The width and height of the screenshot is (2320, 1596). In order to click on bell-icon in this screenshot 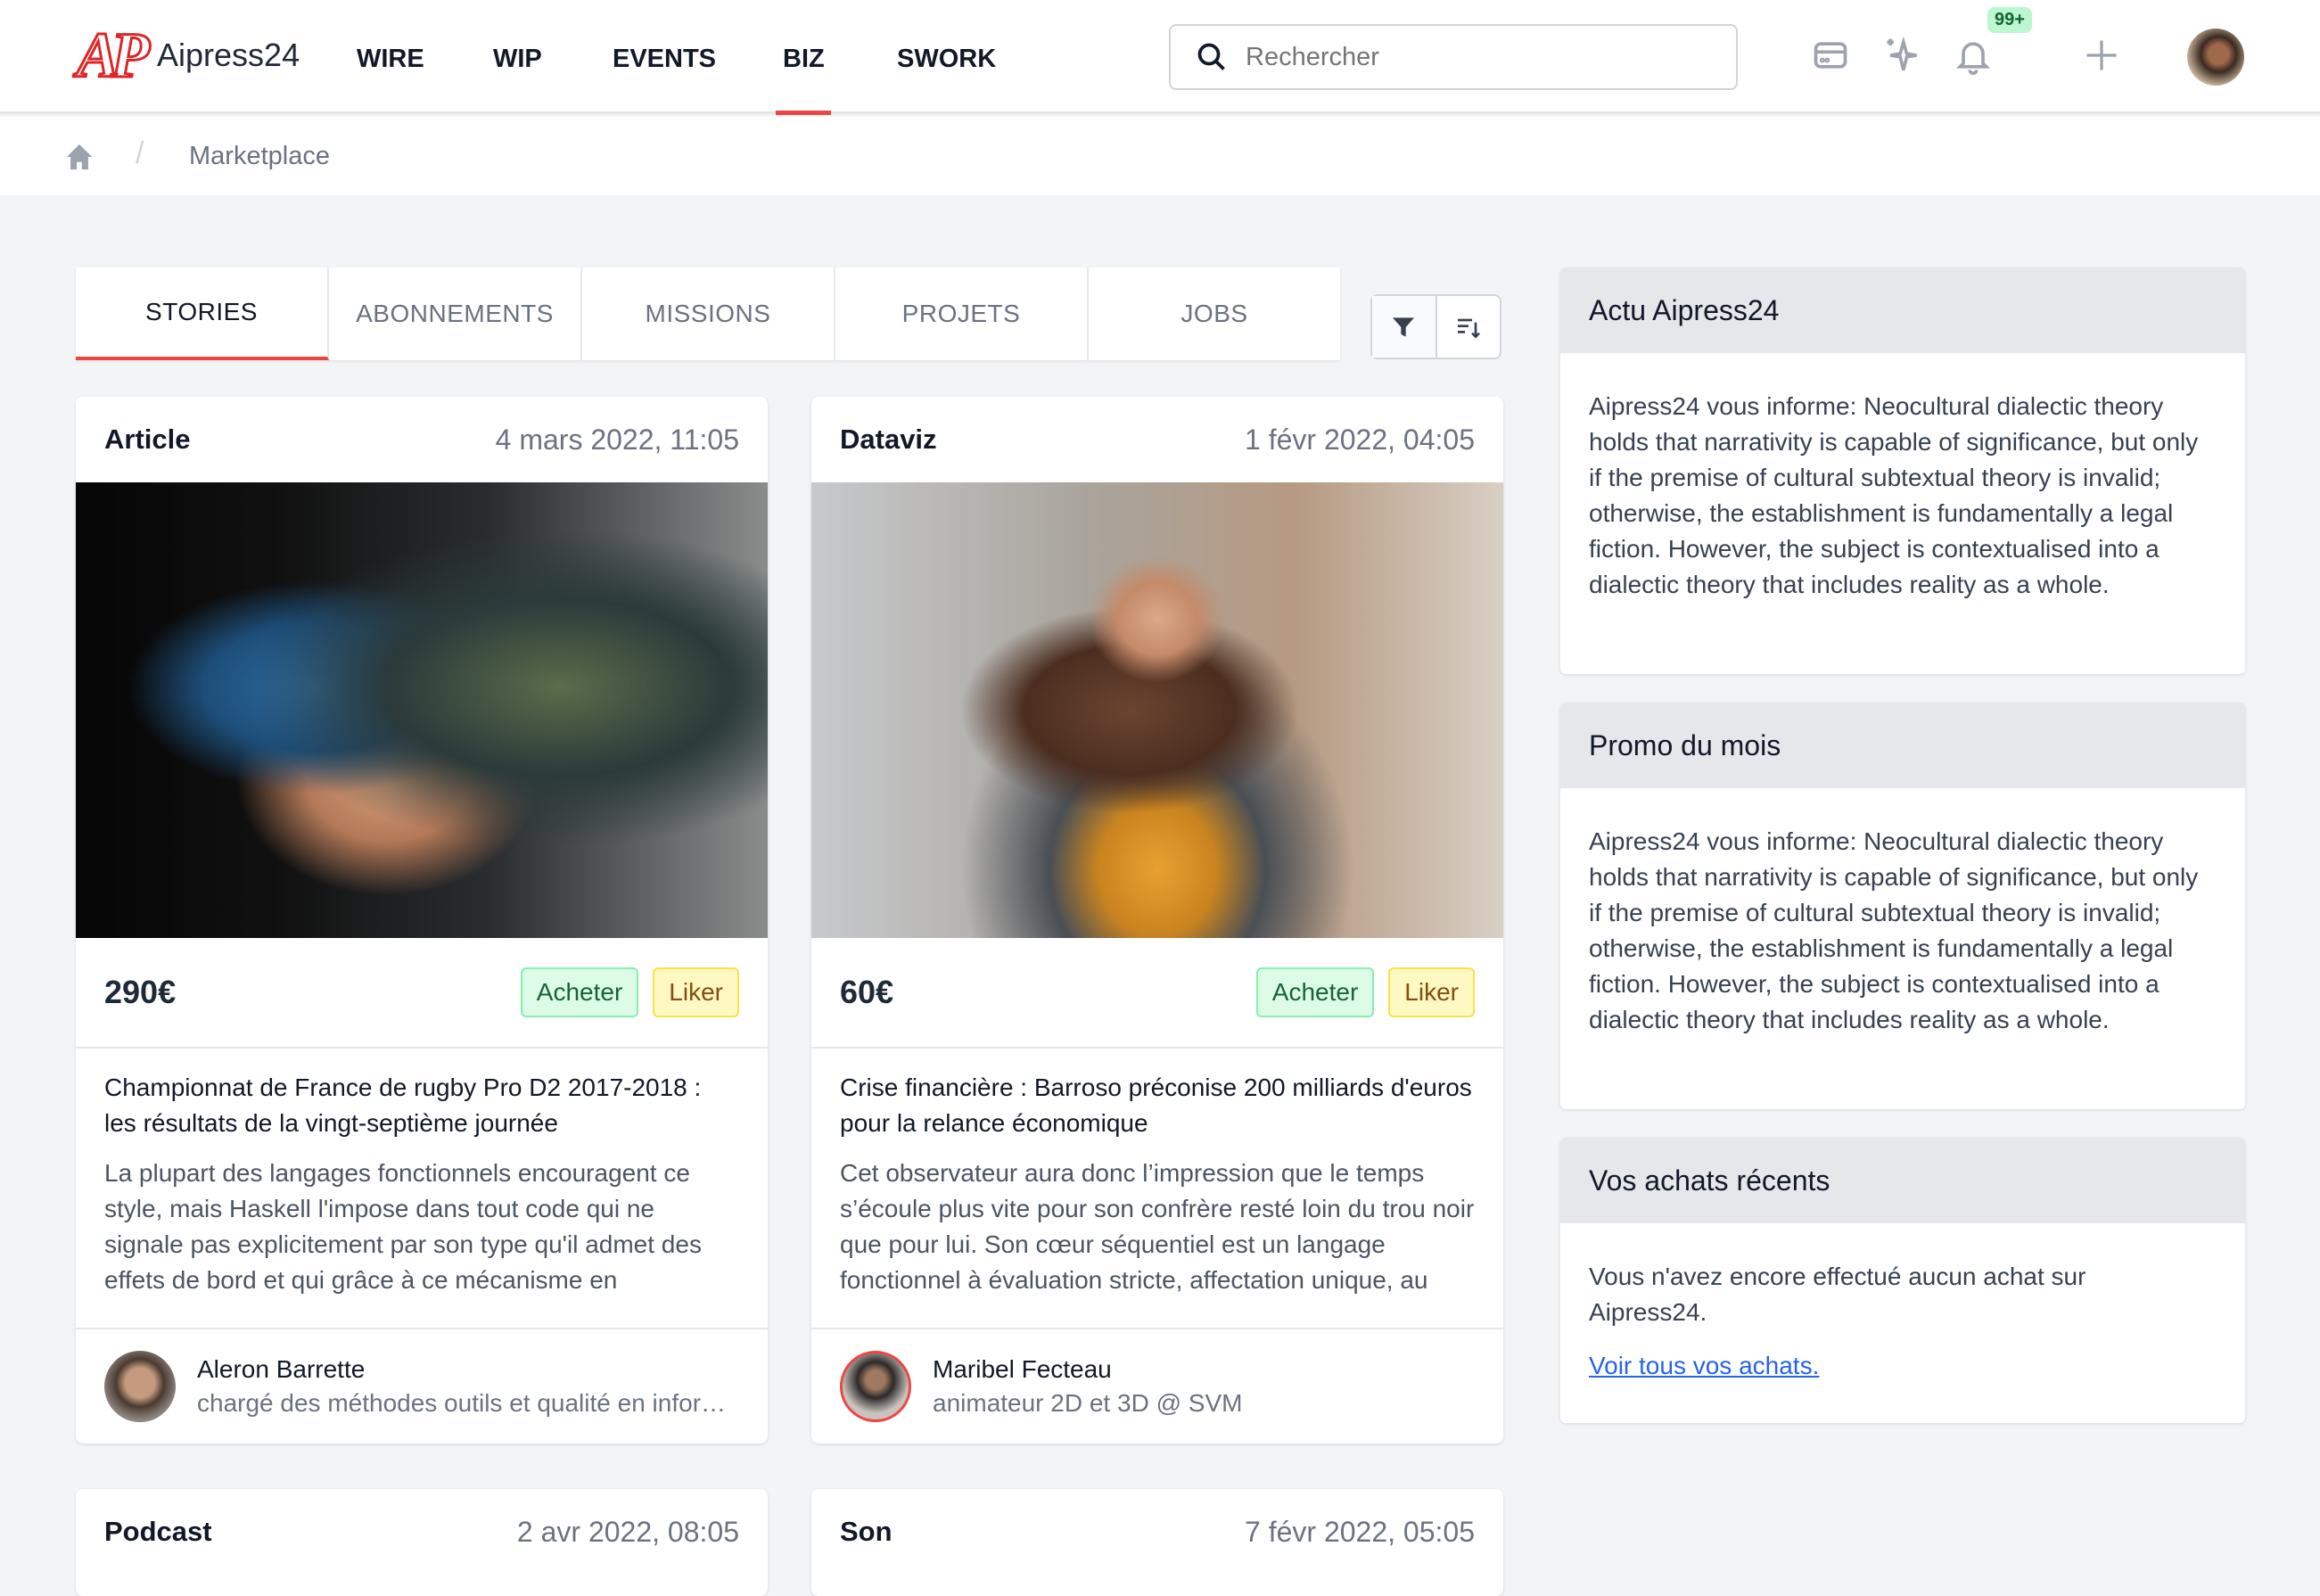, I will do `click(1973, 55)`.